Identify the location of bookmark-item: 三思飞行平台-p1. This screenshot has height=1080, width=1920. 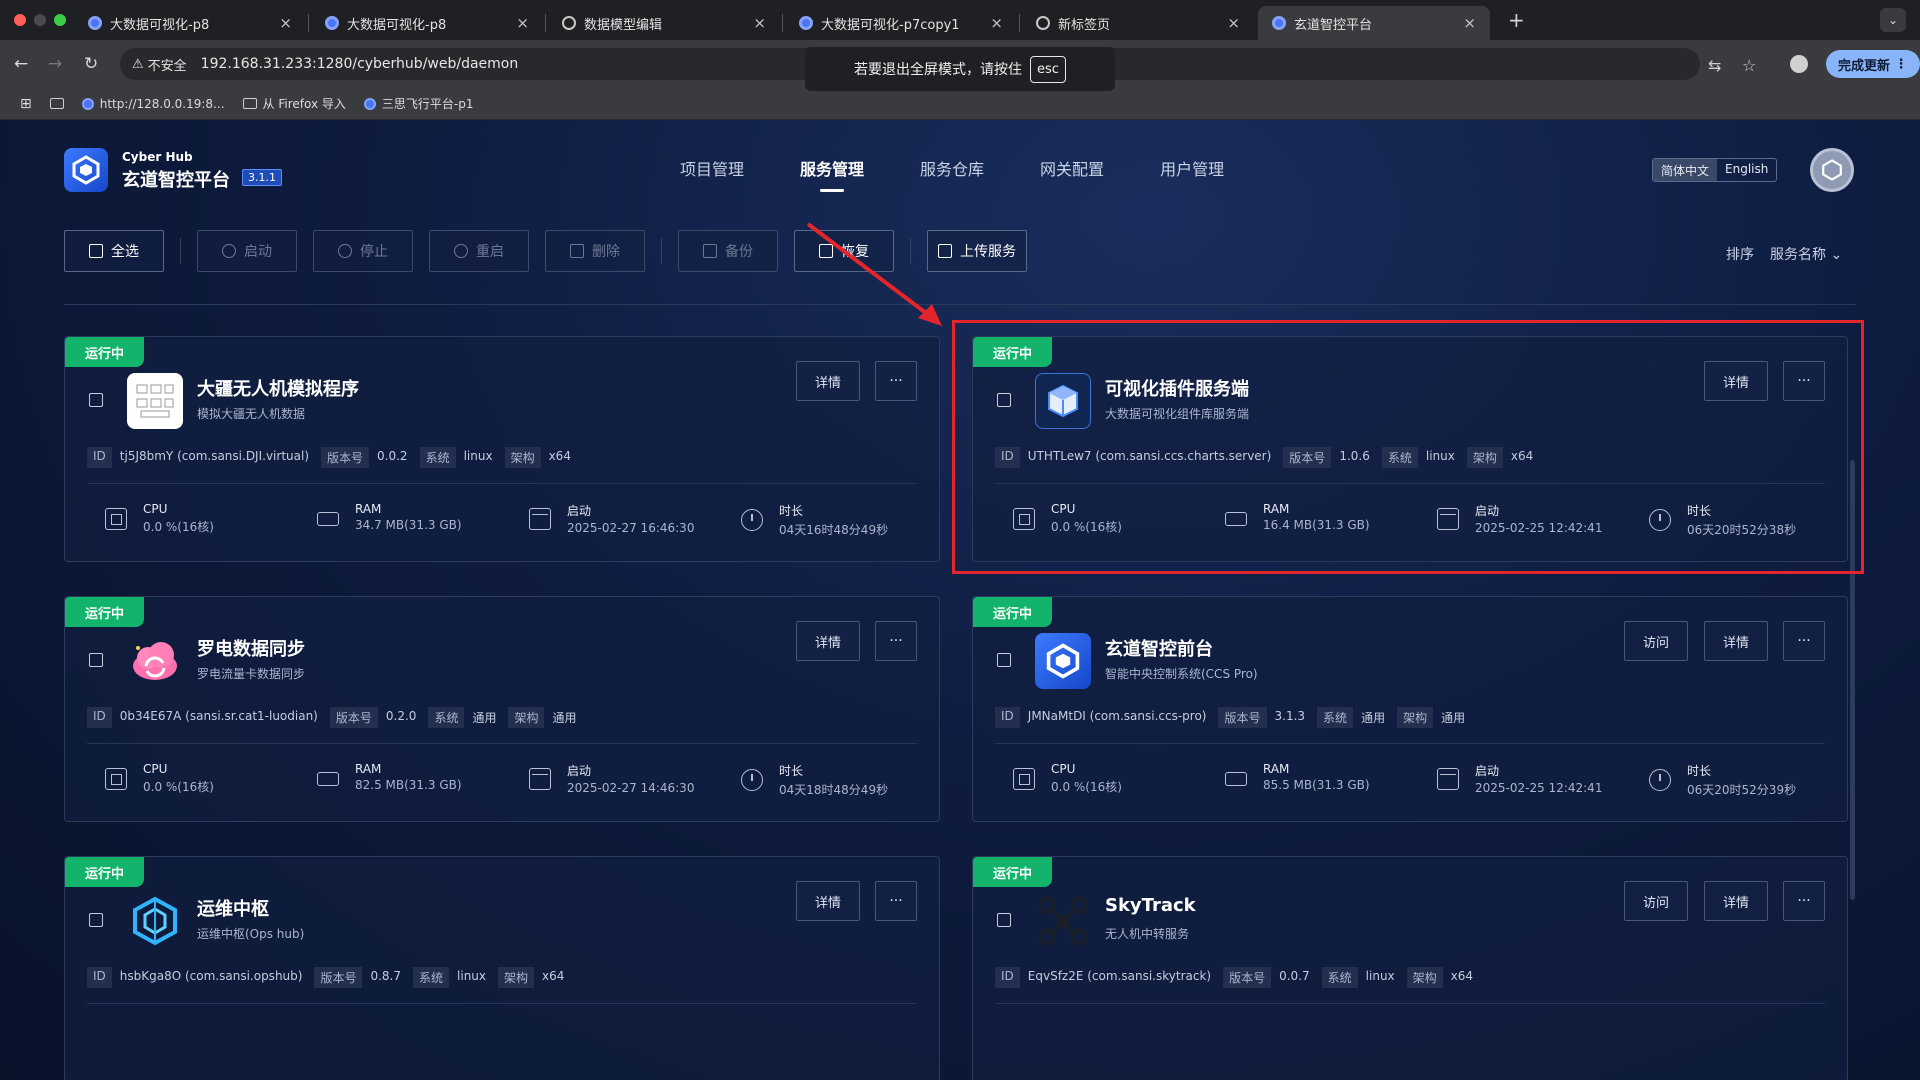
(418, 103).